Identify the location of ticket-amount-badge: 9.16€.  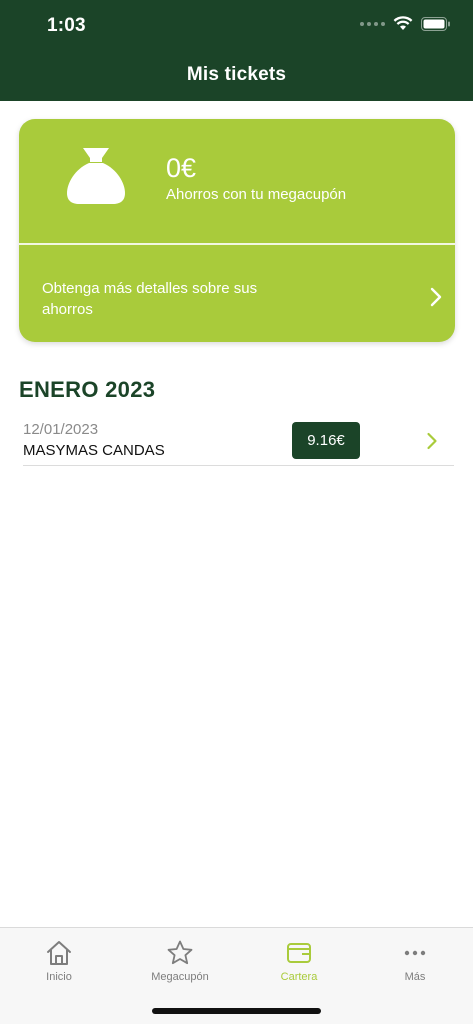
(326, 440).